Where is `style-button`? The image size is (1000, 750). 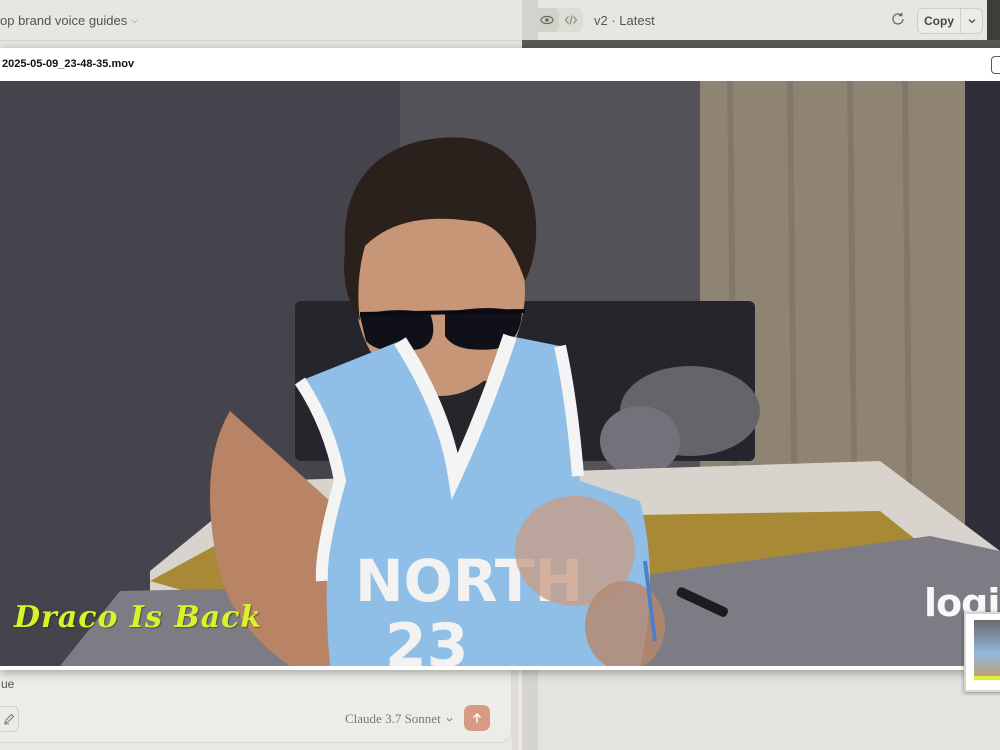 style-button is located at coordinates (9, 719).